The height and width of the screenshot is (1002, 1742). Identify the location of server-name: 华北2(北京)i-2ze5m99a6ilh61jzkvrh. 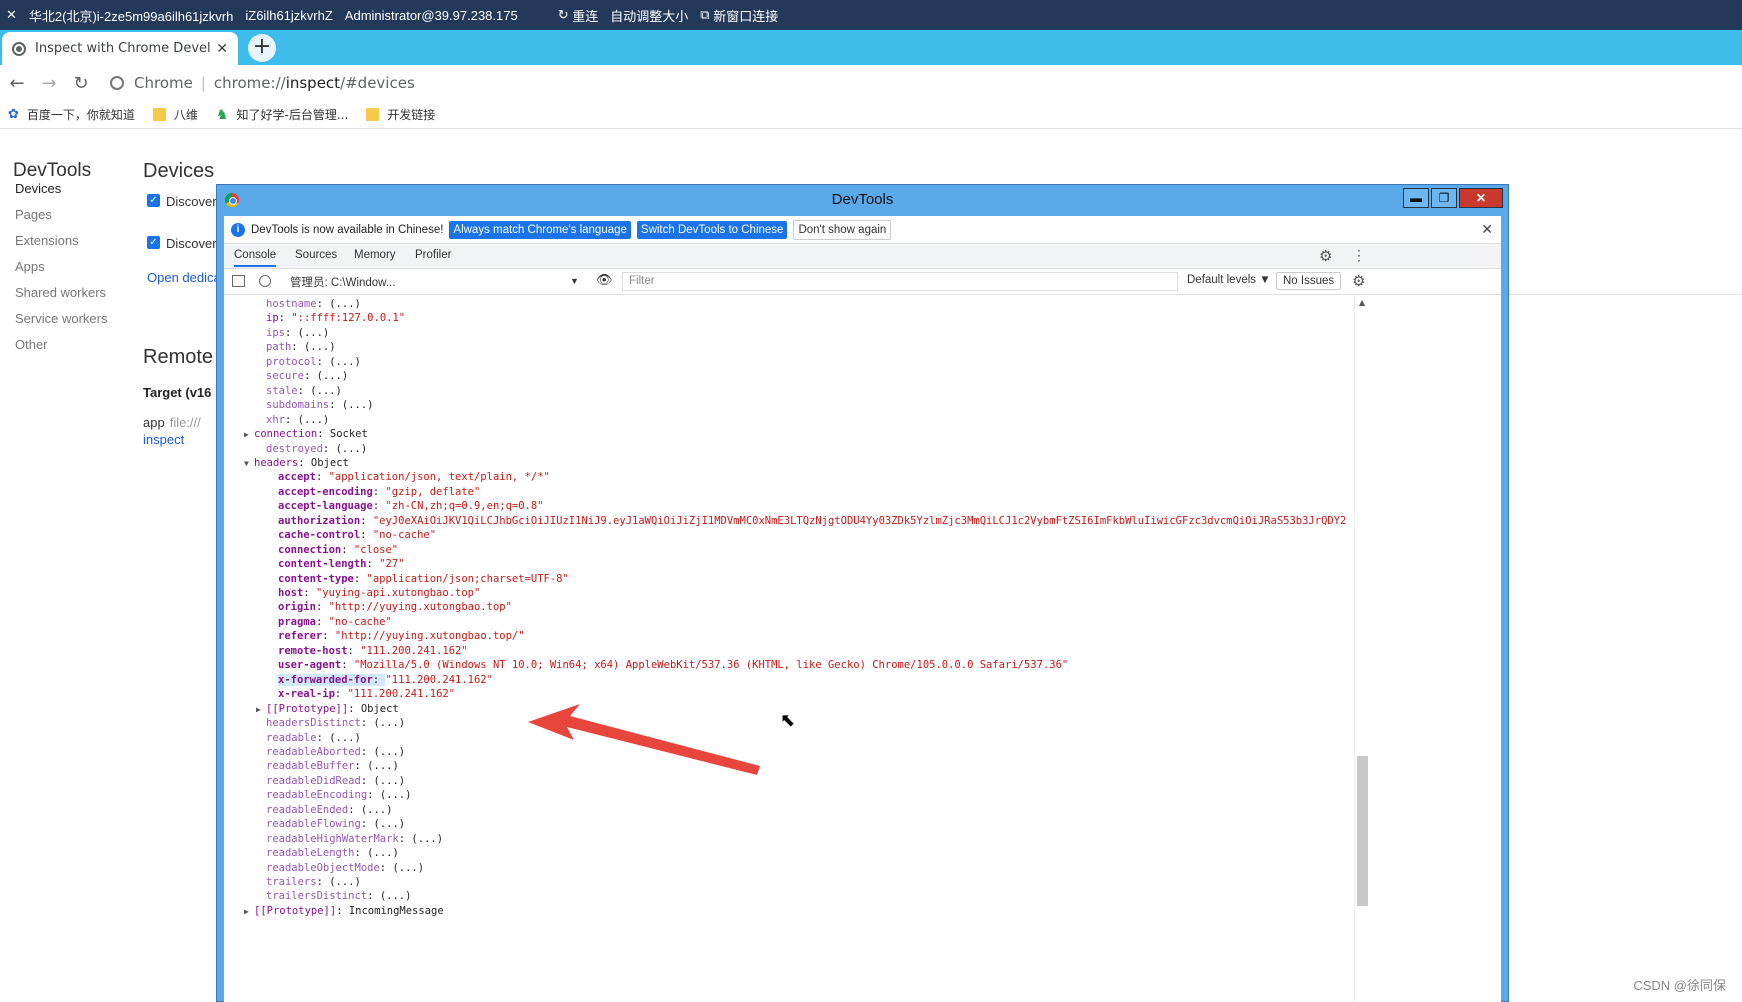
(131, 16).